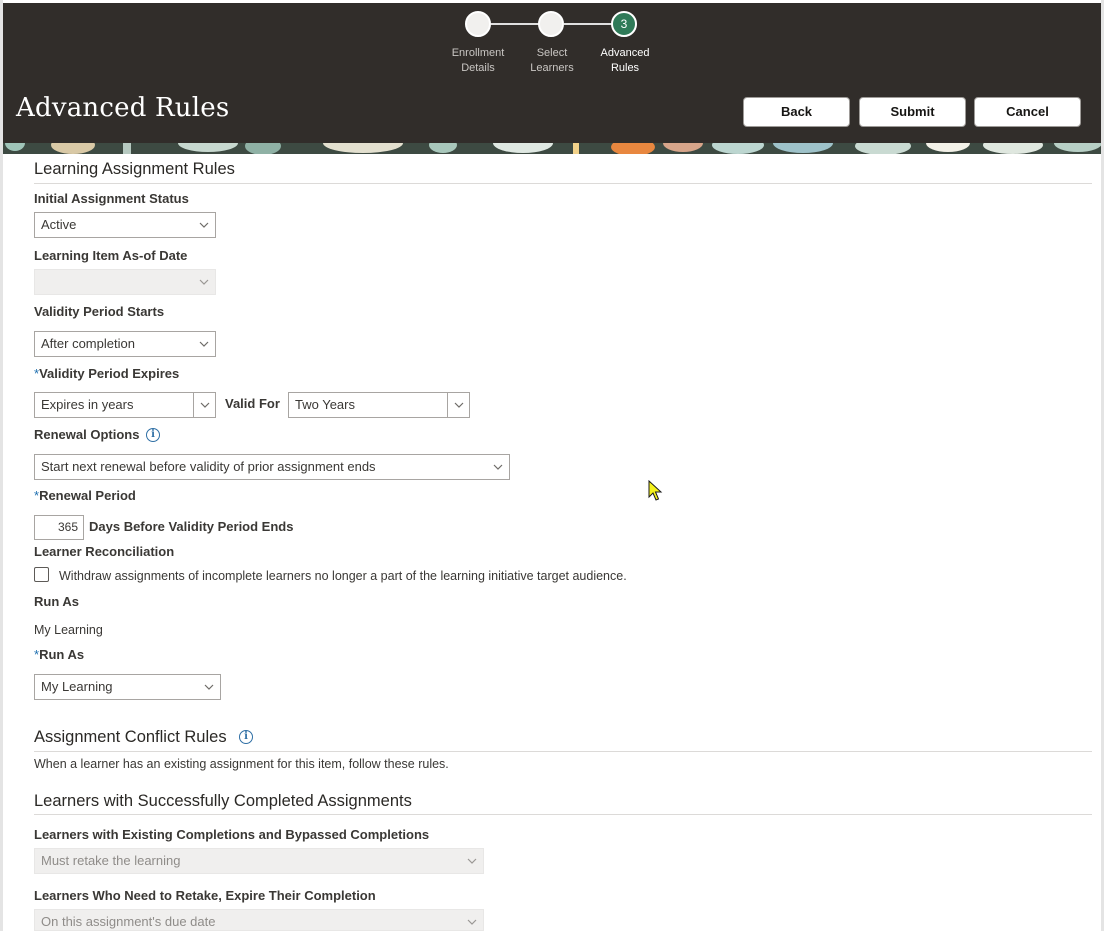 The image size is (1104, 931). I want to click on initial-assignment-status-label: Initial Assignment Status, so click(111, 198).